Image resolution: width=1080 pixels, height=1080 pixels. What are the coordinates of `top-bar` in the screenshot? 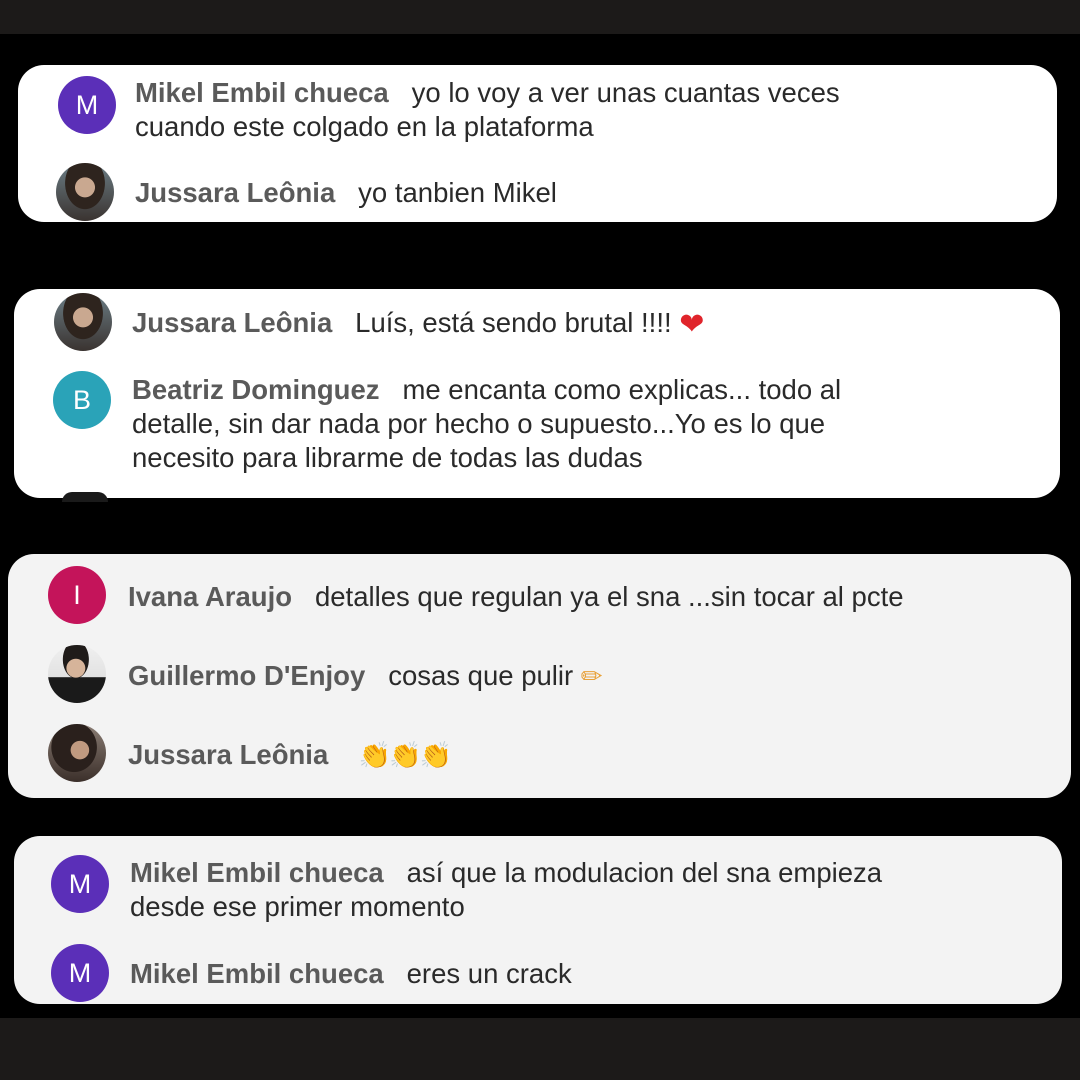 It's located at (540, 17).